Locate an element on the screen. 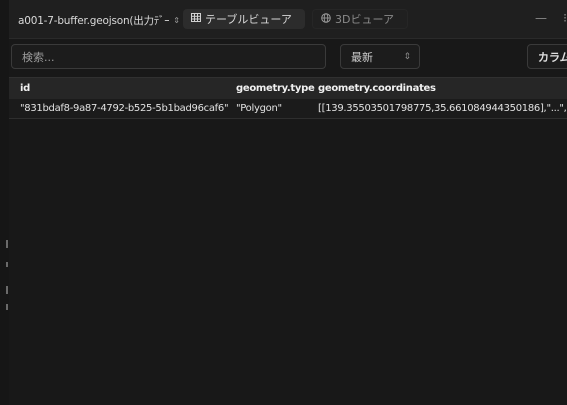 The width and height of the screenshot is (567, 405). tab-table-label: テーブルビューア is located at coordinates (248, 19).